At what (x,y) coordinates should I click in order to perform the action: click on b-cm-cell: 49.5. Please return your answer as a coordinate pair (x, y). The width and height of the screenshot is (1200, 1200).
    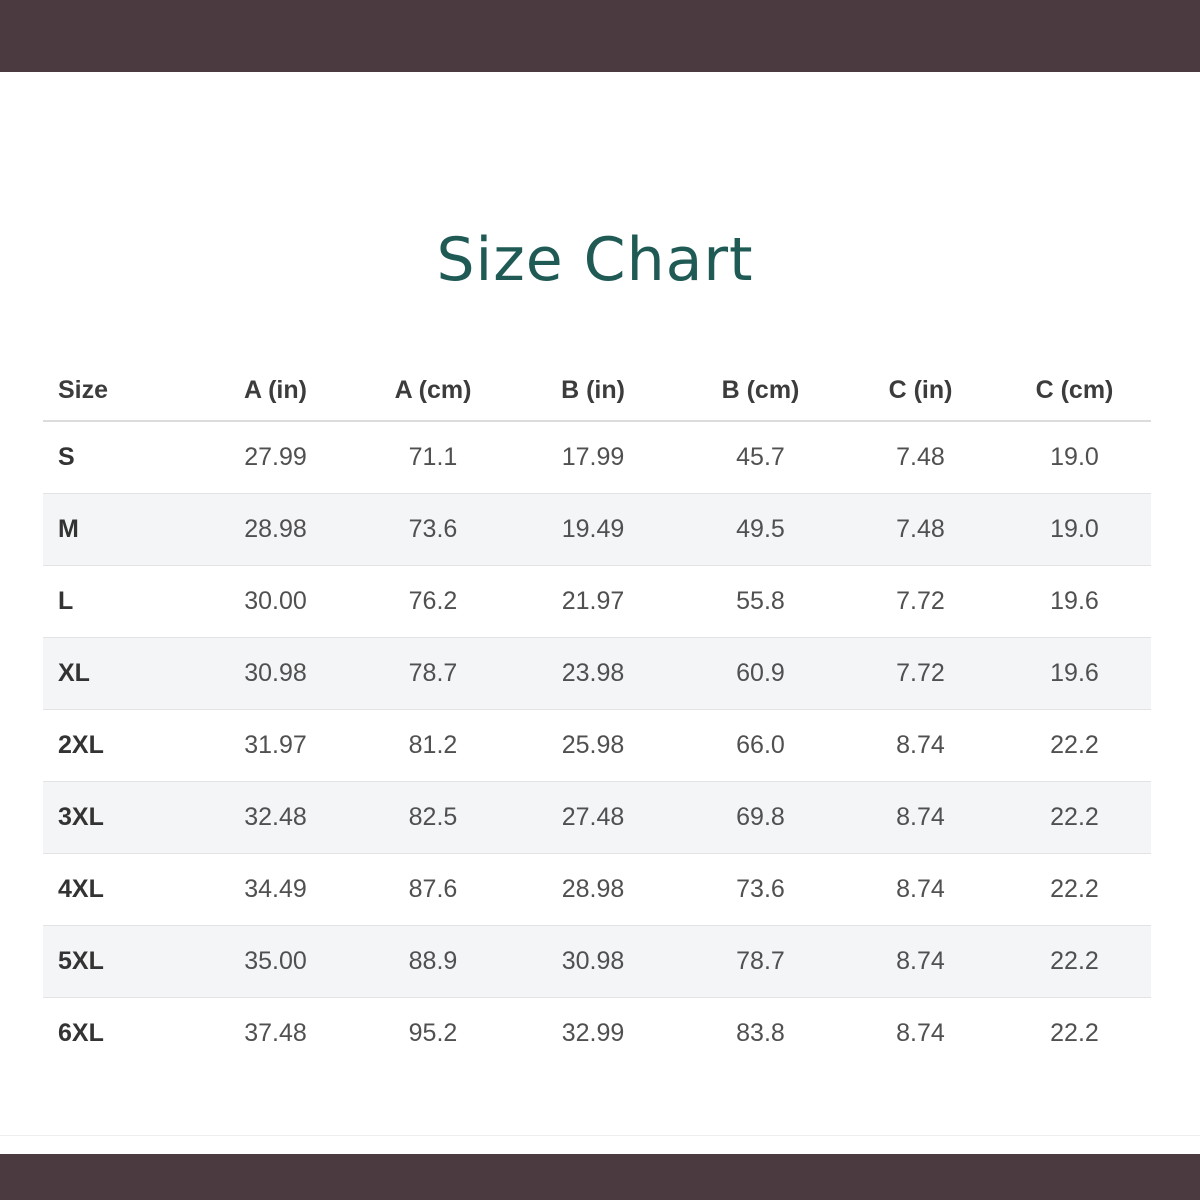
    Looking at the image, I should click on (760, 529).